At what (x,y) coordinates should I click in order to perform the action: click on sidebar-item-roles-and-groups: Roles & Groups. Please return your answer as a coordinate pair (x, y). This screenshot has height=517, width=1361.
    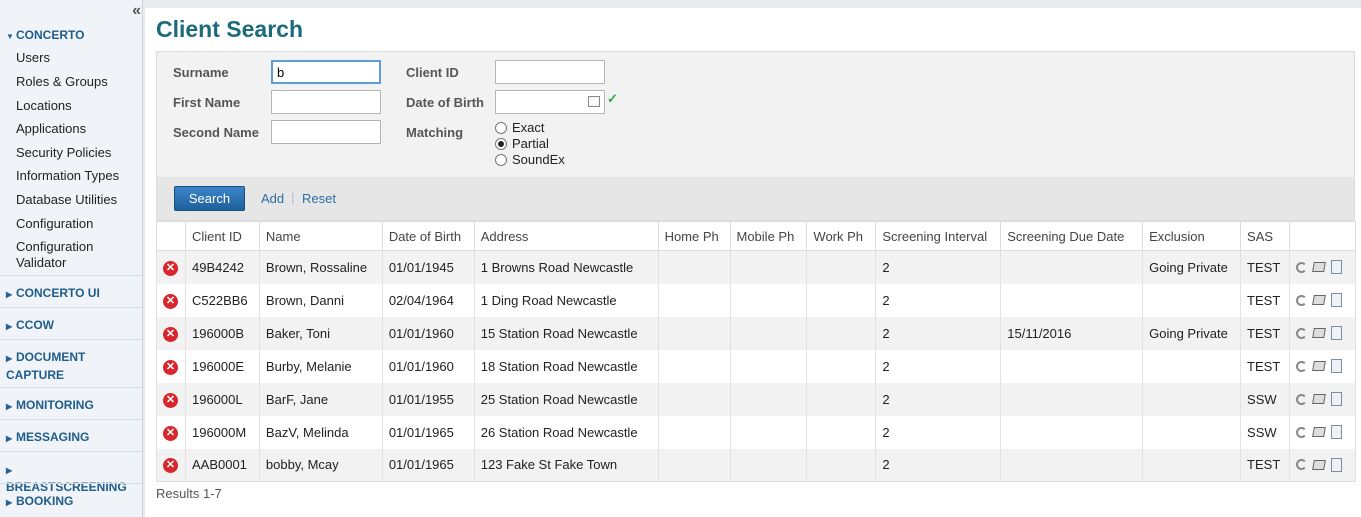
    Looking at the image, I should click on (67, 82).